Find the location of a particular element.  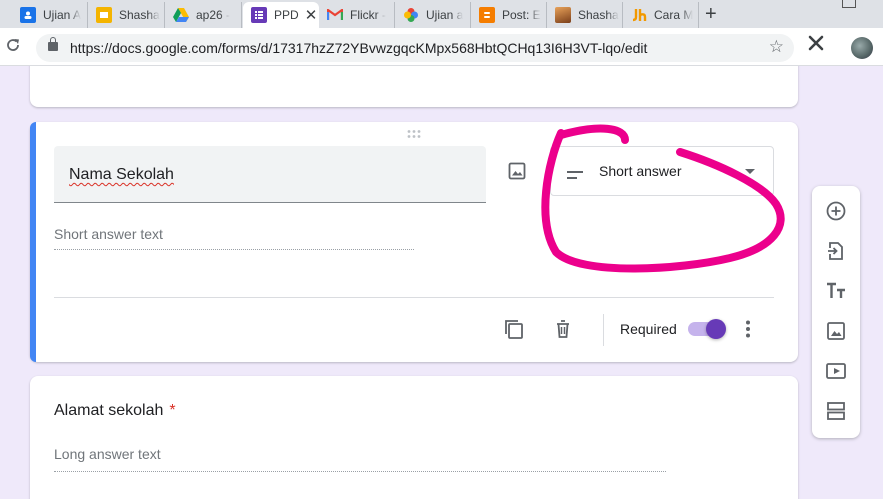

required-toggle is located at coordinates (707, 329).